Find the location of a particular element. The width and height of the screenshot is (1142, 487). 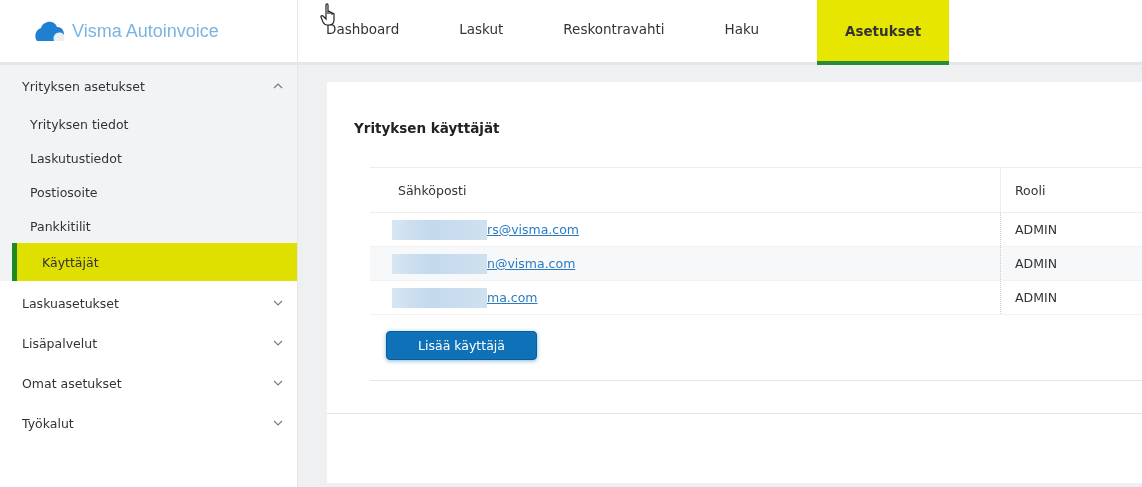

chevron-up-icon is located at coordinates (278, 86).